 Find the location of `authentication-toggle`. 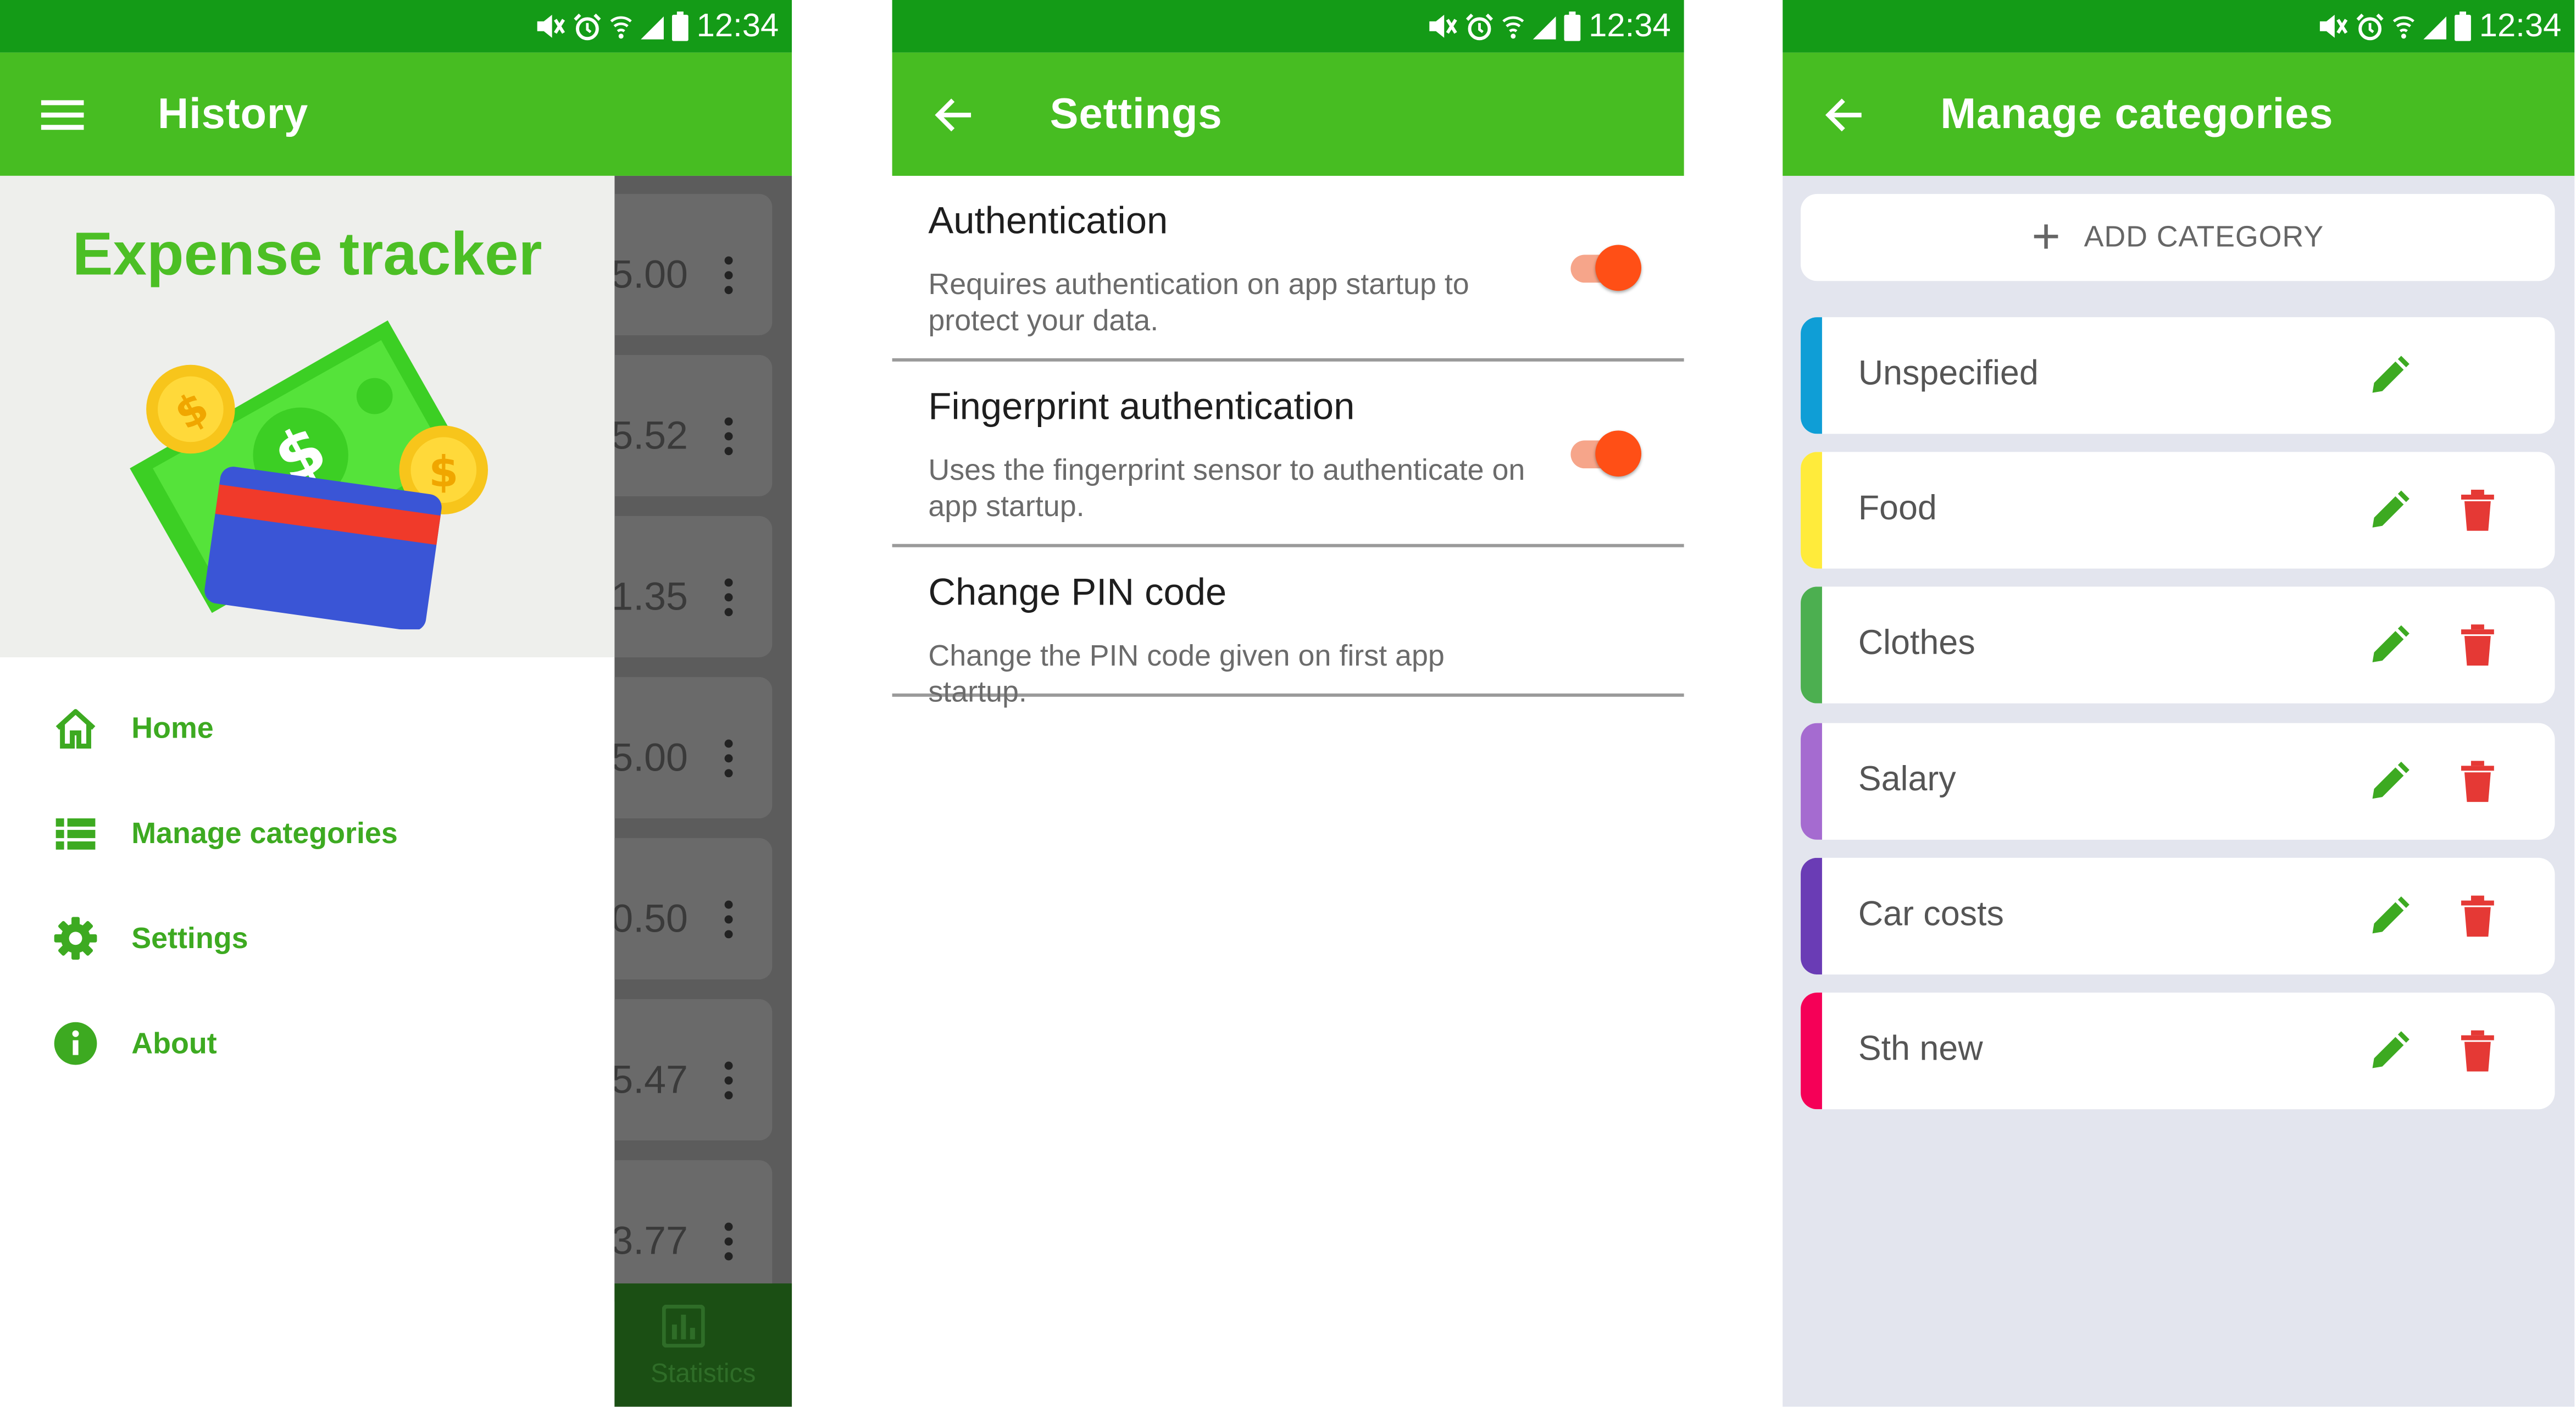

authentication-toggle is located at coordinates (1605, 268).